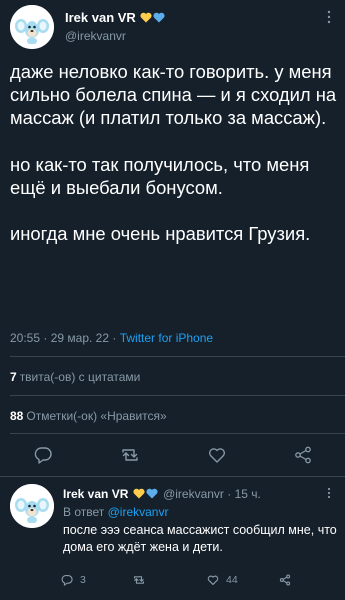  Describe the element at coordinates (17, 416) in the screenshot. I see `likes-count: 88` at that location.